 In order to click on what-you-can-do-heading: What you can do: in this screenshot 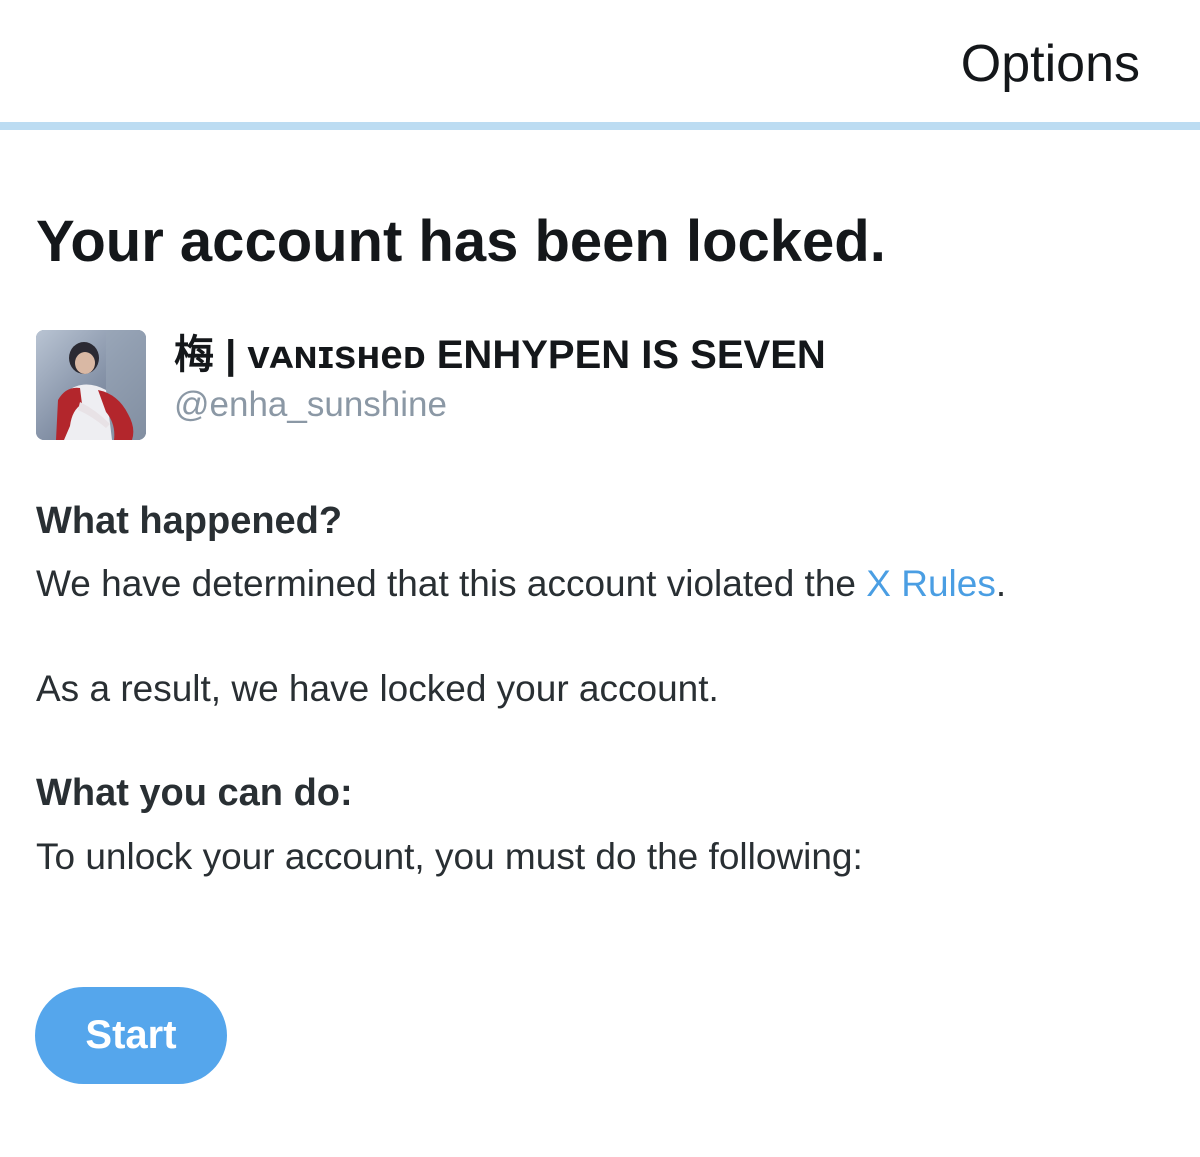, I will do `click(194, 793)`.